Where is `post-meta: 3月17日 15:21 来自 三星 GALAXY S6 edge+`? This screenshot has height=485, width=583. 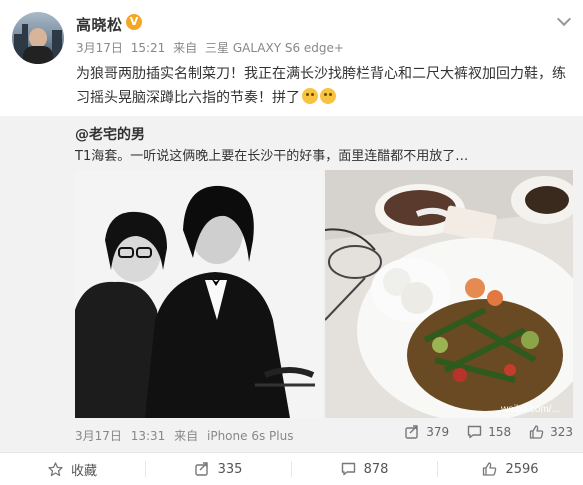
post-meta: 3月17日 15:21 来自 三星 GALAXY S6 edge+ is located at coordinates (212, 47).